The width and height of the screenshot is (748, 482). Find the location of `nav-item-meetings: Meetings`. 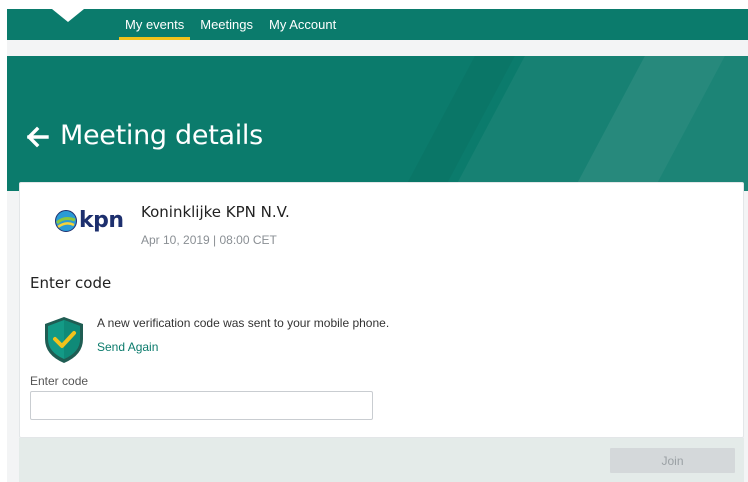

nav-item-meetings: Meetings is located at coordinates (226, 24).